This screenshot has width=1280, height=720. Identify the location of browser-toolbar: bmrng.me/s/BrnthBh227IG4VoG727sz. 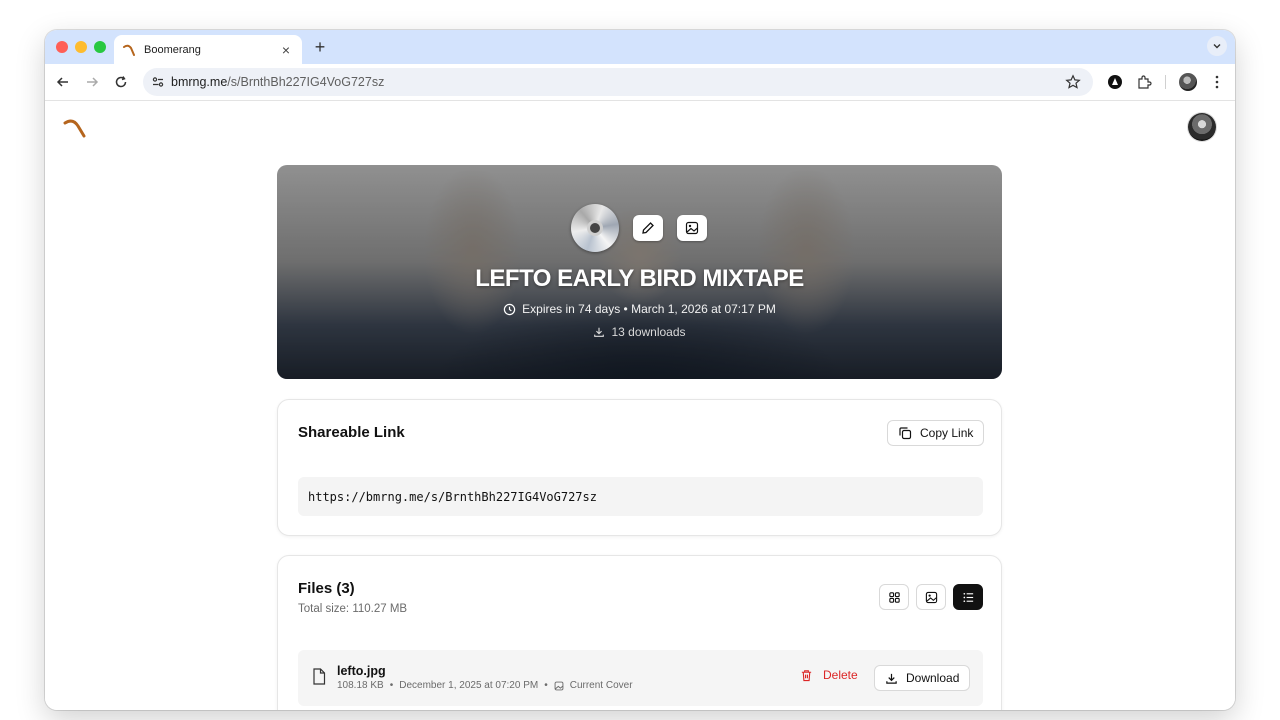
(640, 82).